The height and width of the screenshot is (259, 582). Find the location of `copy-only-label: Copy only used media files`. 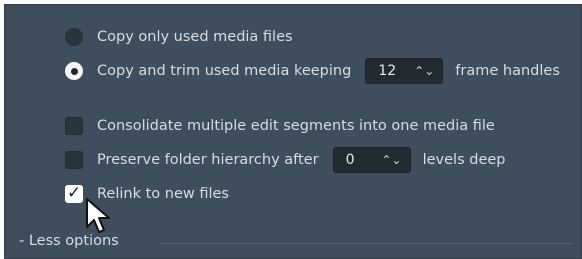

copy-only-label: Copy only used media files is located at coordinates (195, 37).